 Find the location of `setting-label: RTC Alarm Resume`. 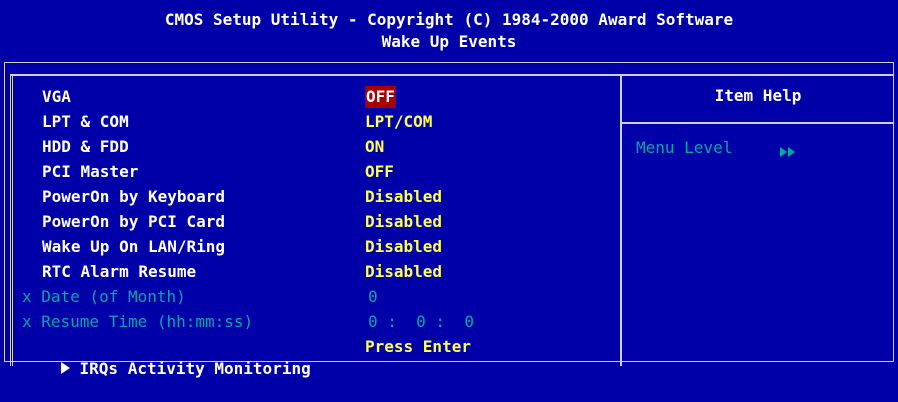

setting-label: RTC Alarm Resume is located at coordinates (119, 271).